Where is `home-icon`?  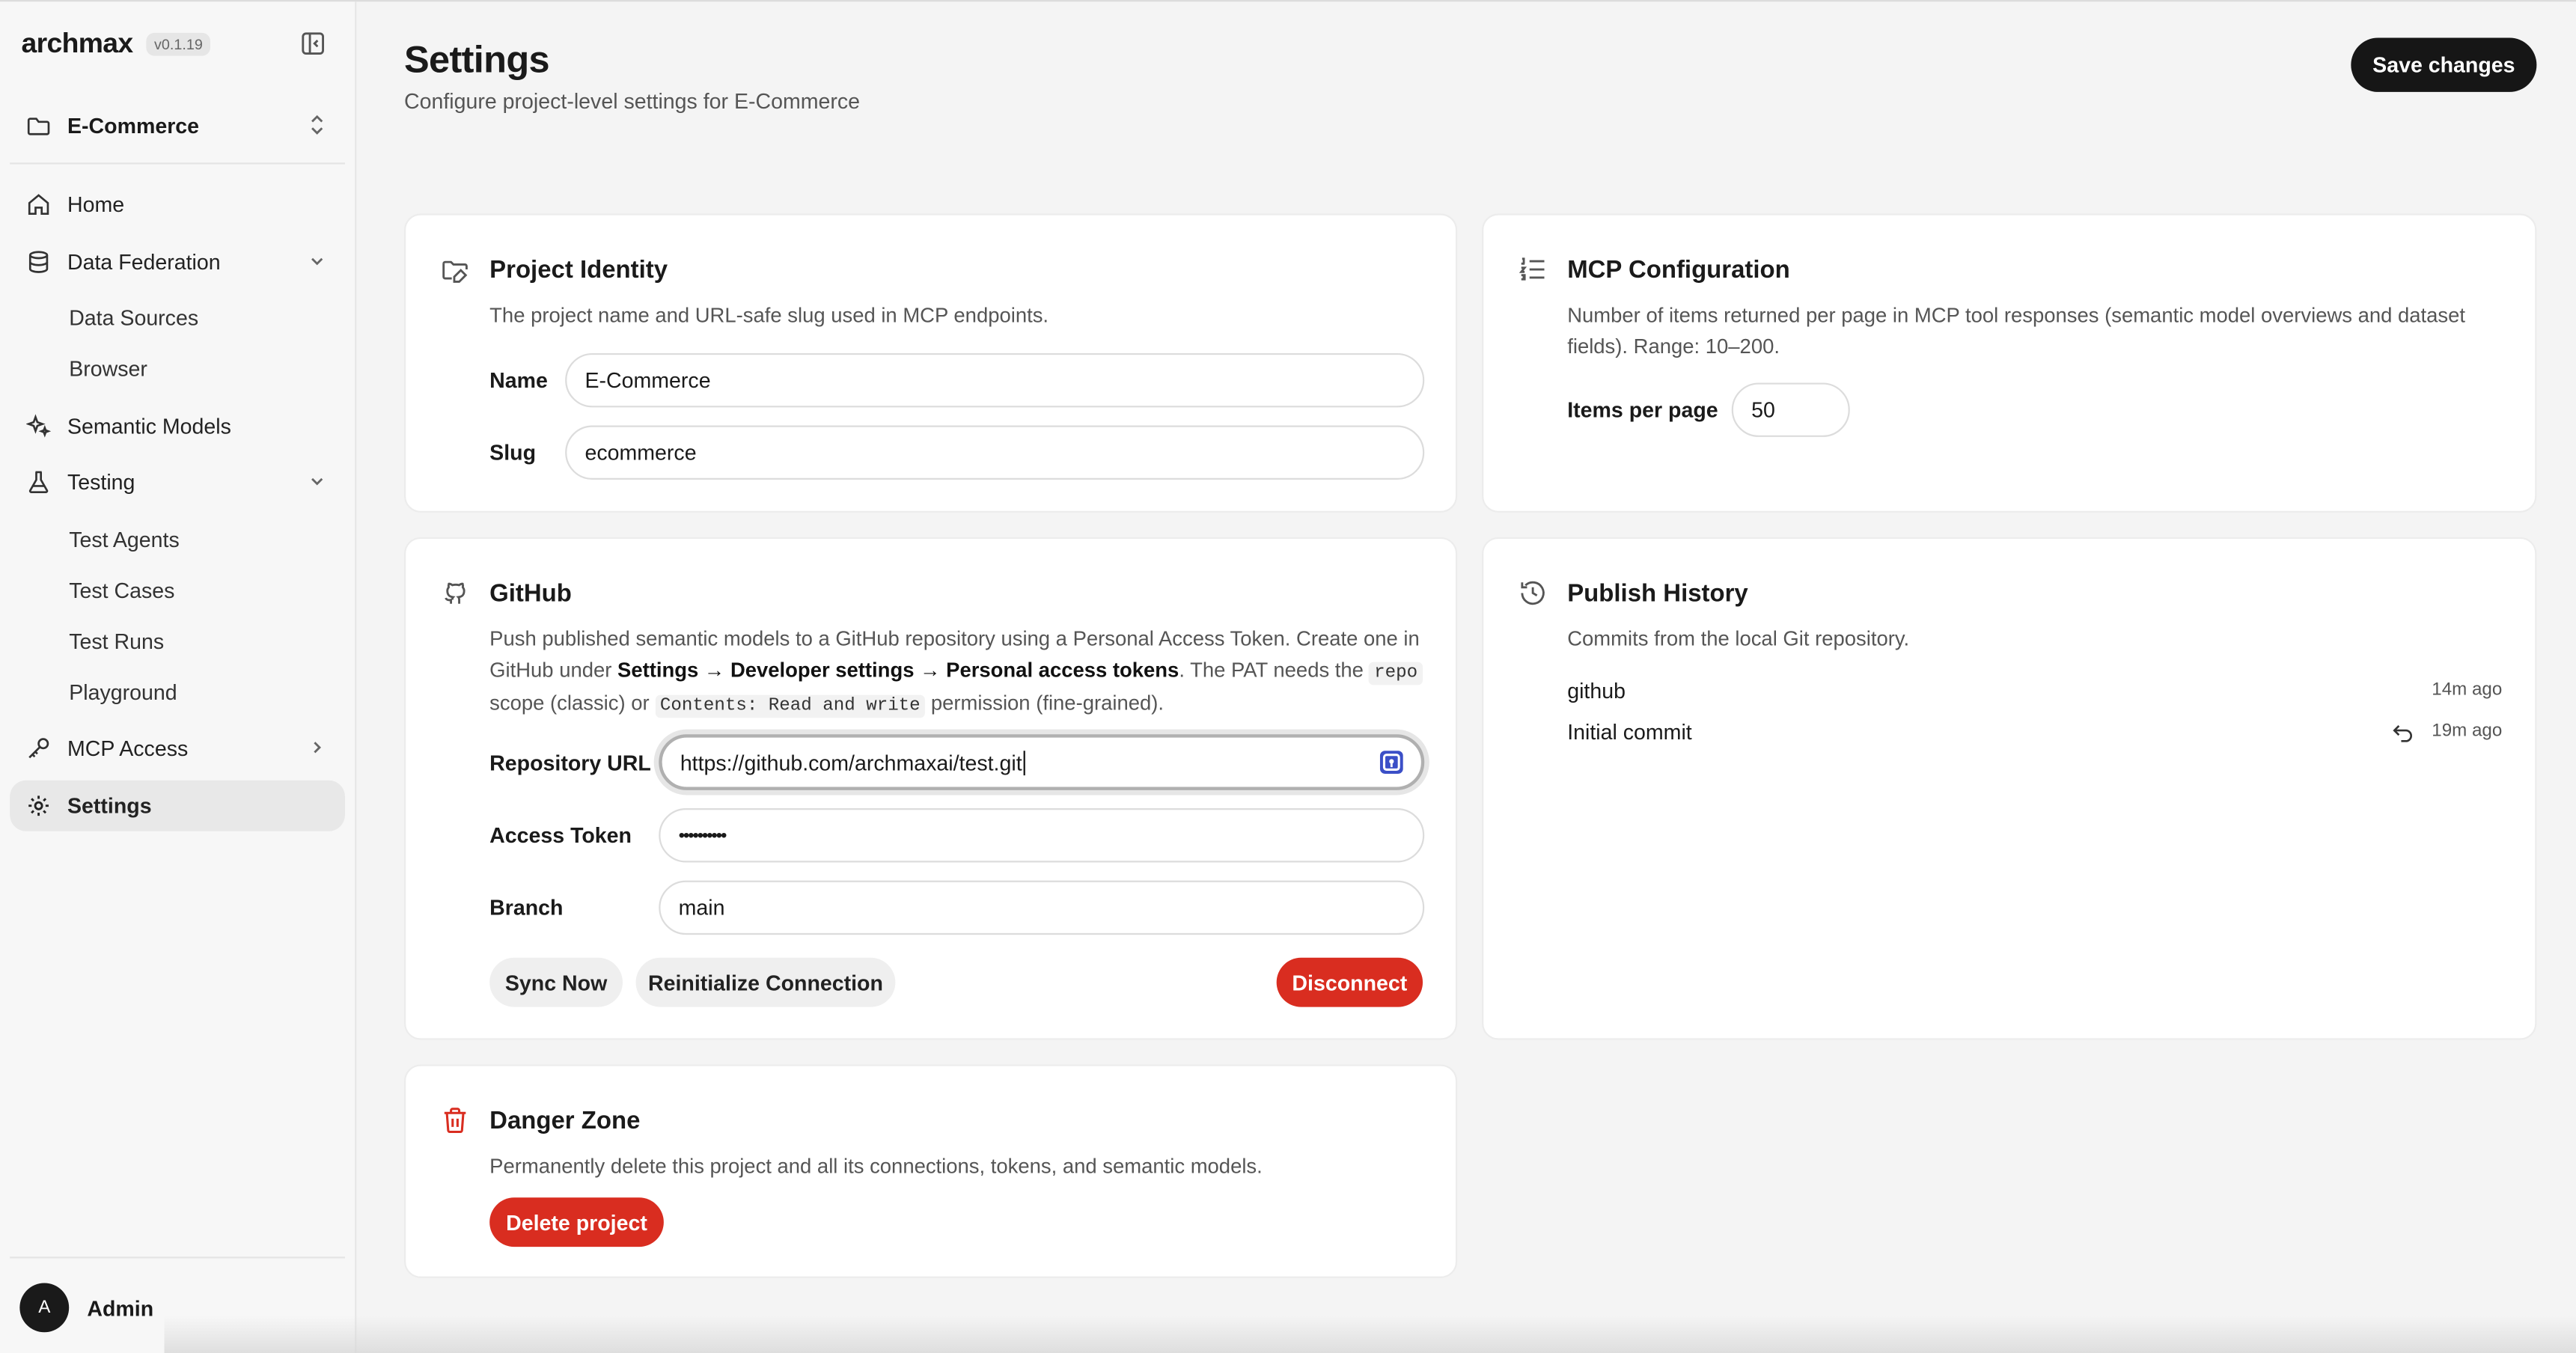
home-icon is located at coordinates (38, 204).